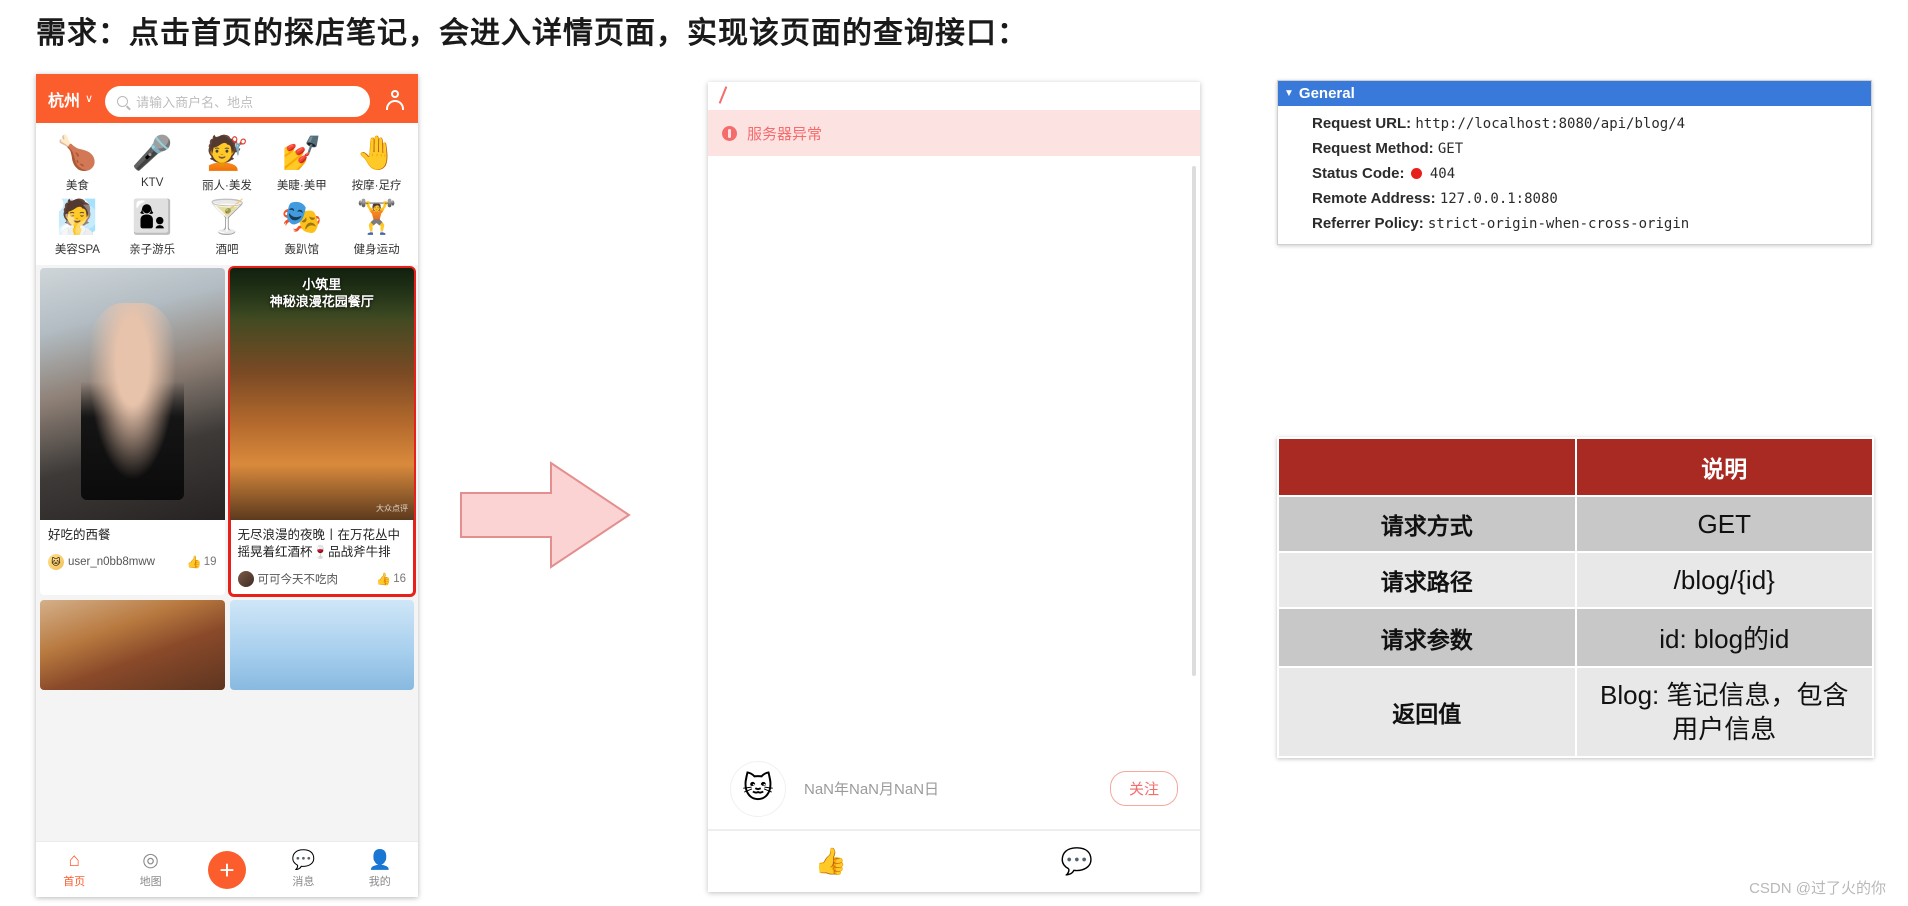 This screenshot has width=1908, height=906. I want to click on row-key: Request URL:, so click(1362, 123).